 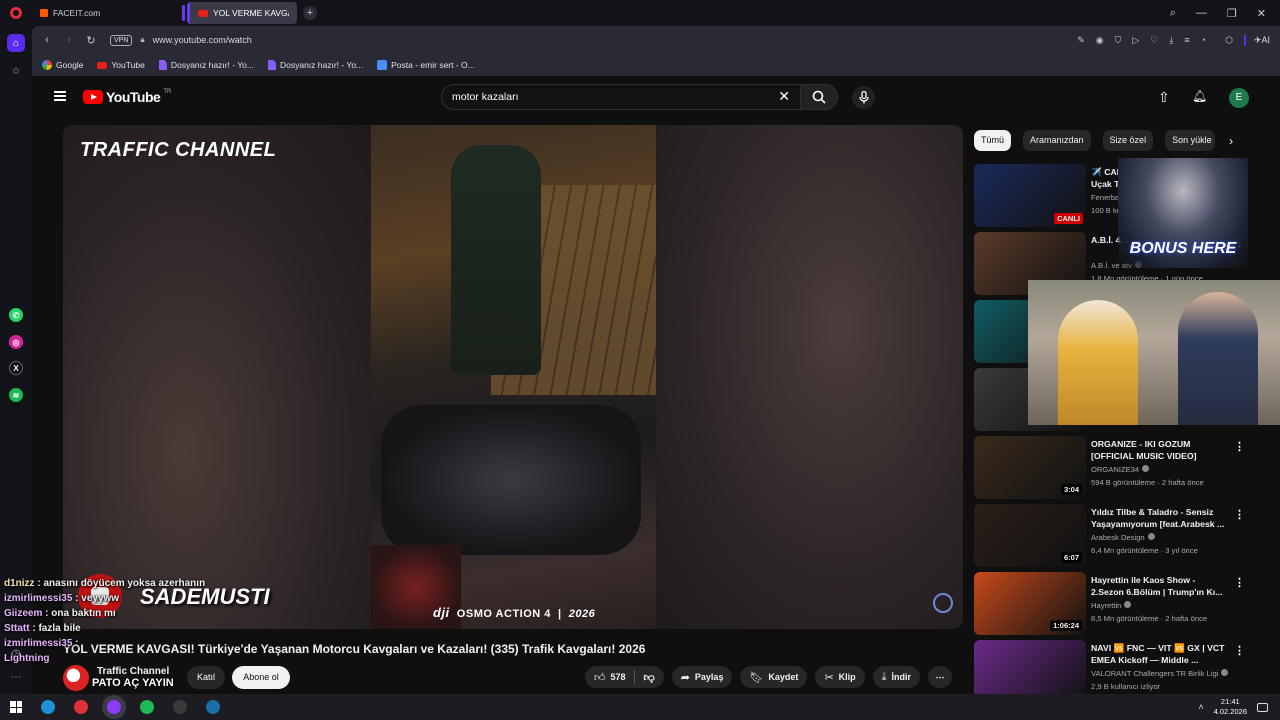 What do you see at coordinates (133, 671) in the screenshot?
I see `channel-name: Traffic Channel` at bounding box center [133, 671].